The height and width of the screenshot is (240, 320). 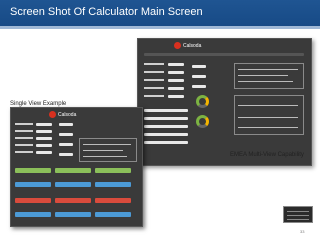 What do you see at coordinates (302, 231) in the screenshot?
I see `page-number: 33` at bounding box center [302, 231].